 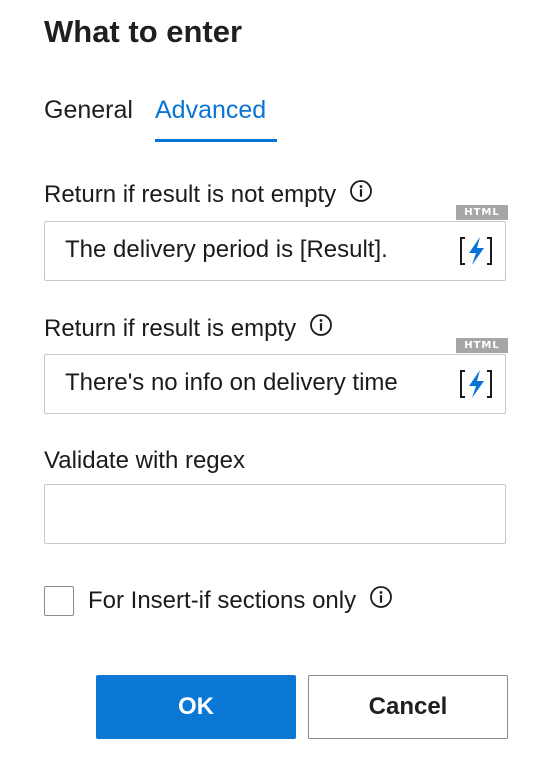 I want to click on return-empty-label: Return if result is empty, so click(x=170, y=328).